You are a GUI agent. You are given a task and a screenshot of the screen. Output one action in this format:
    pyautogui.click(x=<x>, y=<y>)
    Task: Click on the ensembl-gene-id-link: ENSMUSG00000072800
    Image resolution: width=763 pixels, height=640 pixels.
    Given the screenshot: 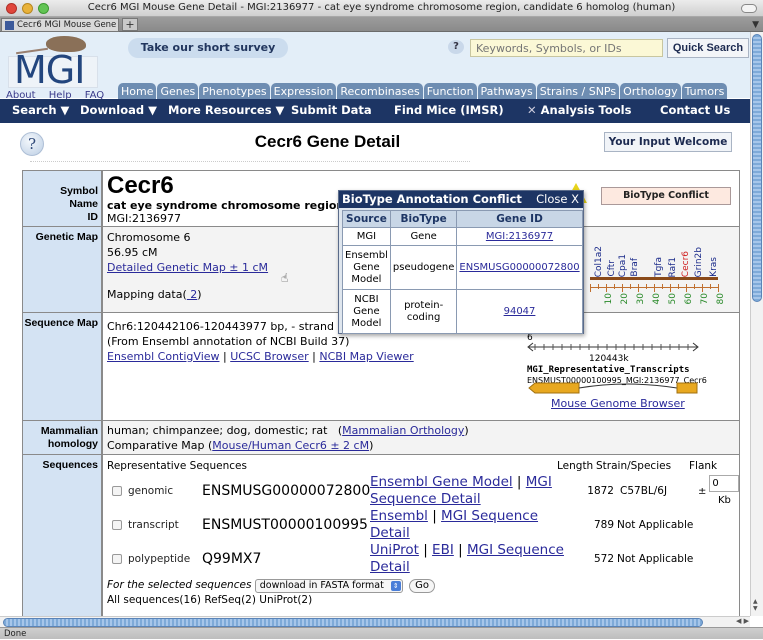 What is the action you would take?
    pyautogui.click(x=519, y=267)
    